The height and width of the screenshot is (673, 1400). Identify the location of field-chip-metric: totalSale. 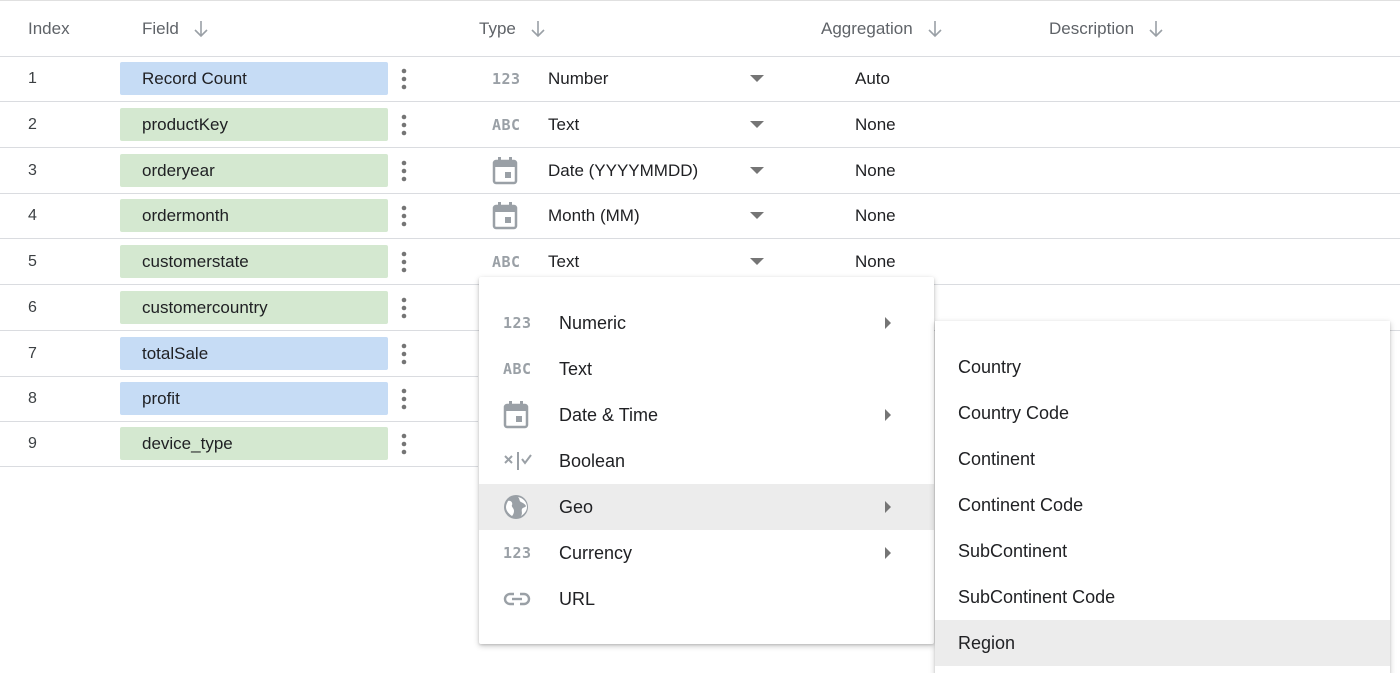
(254, 353).